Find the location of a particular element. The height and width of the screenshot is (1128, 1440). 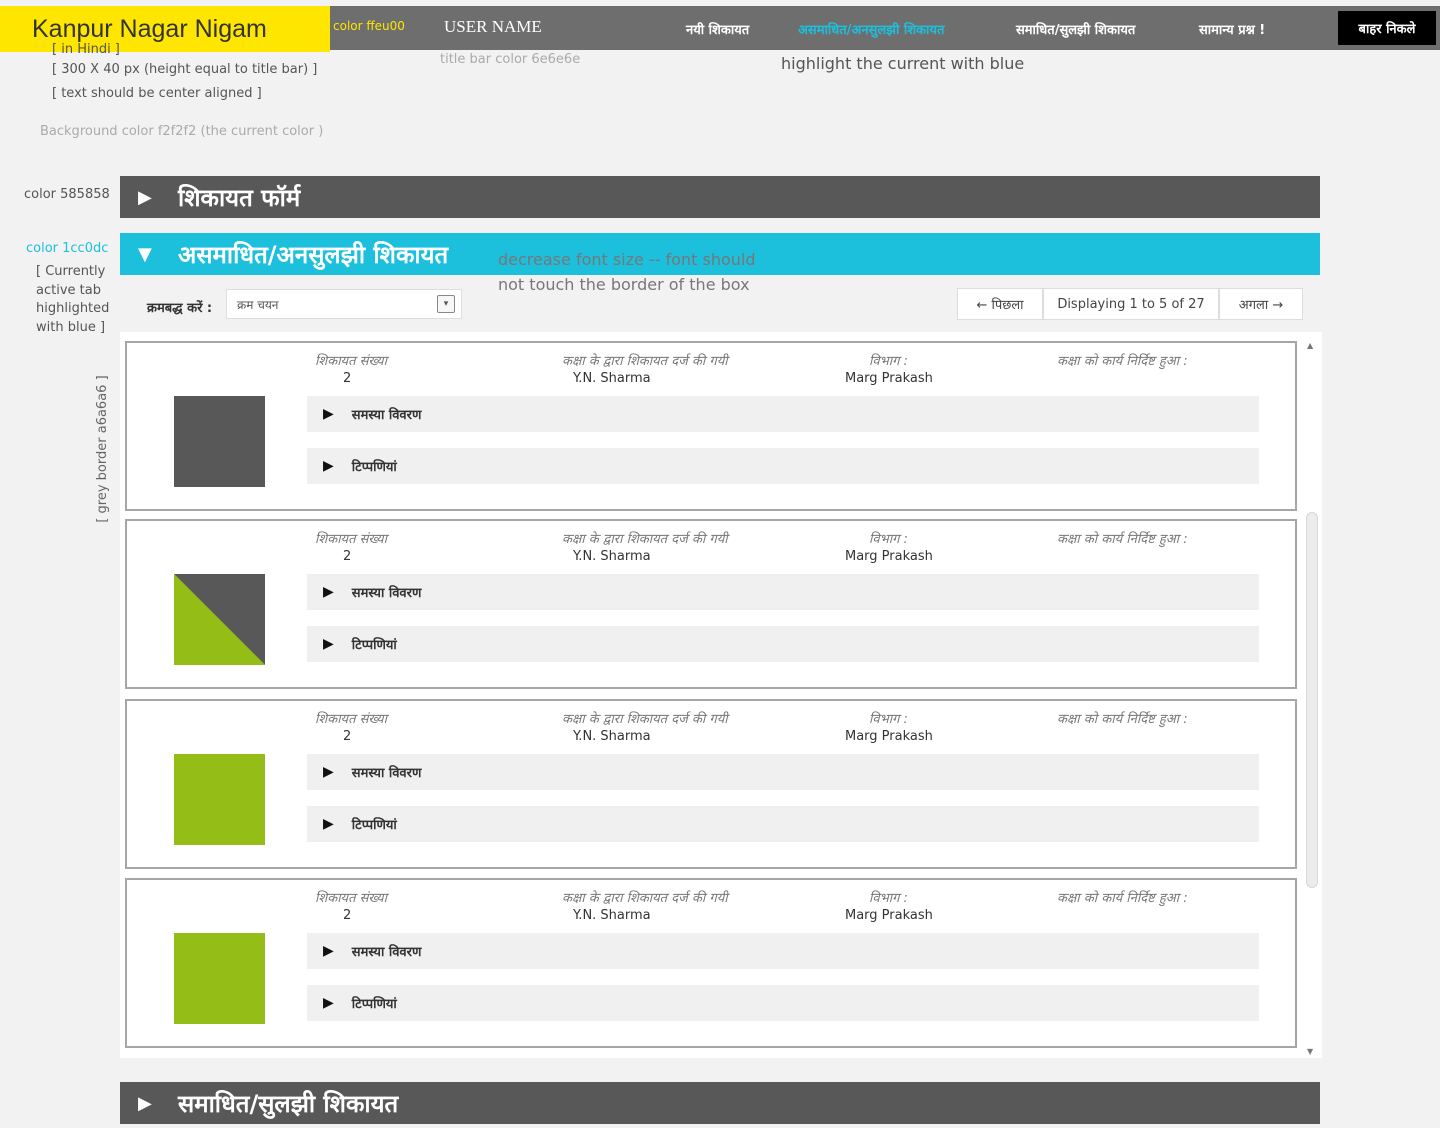

prev-page-button: ← पिछला is located at coordinates (1000, 304).